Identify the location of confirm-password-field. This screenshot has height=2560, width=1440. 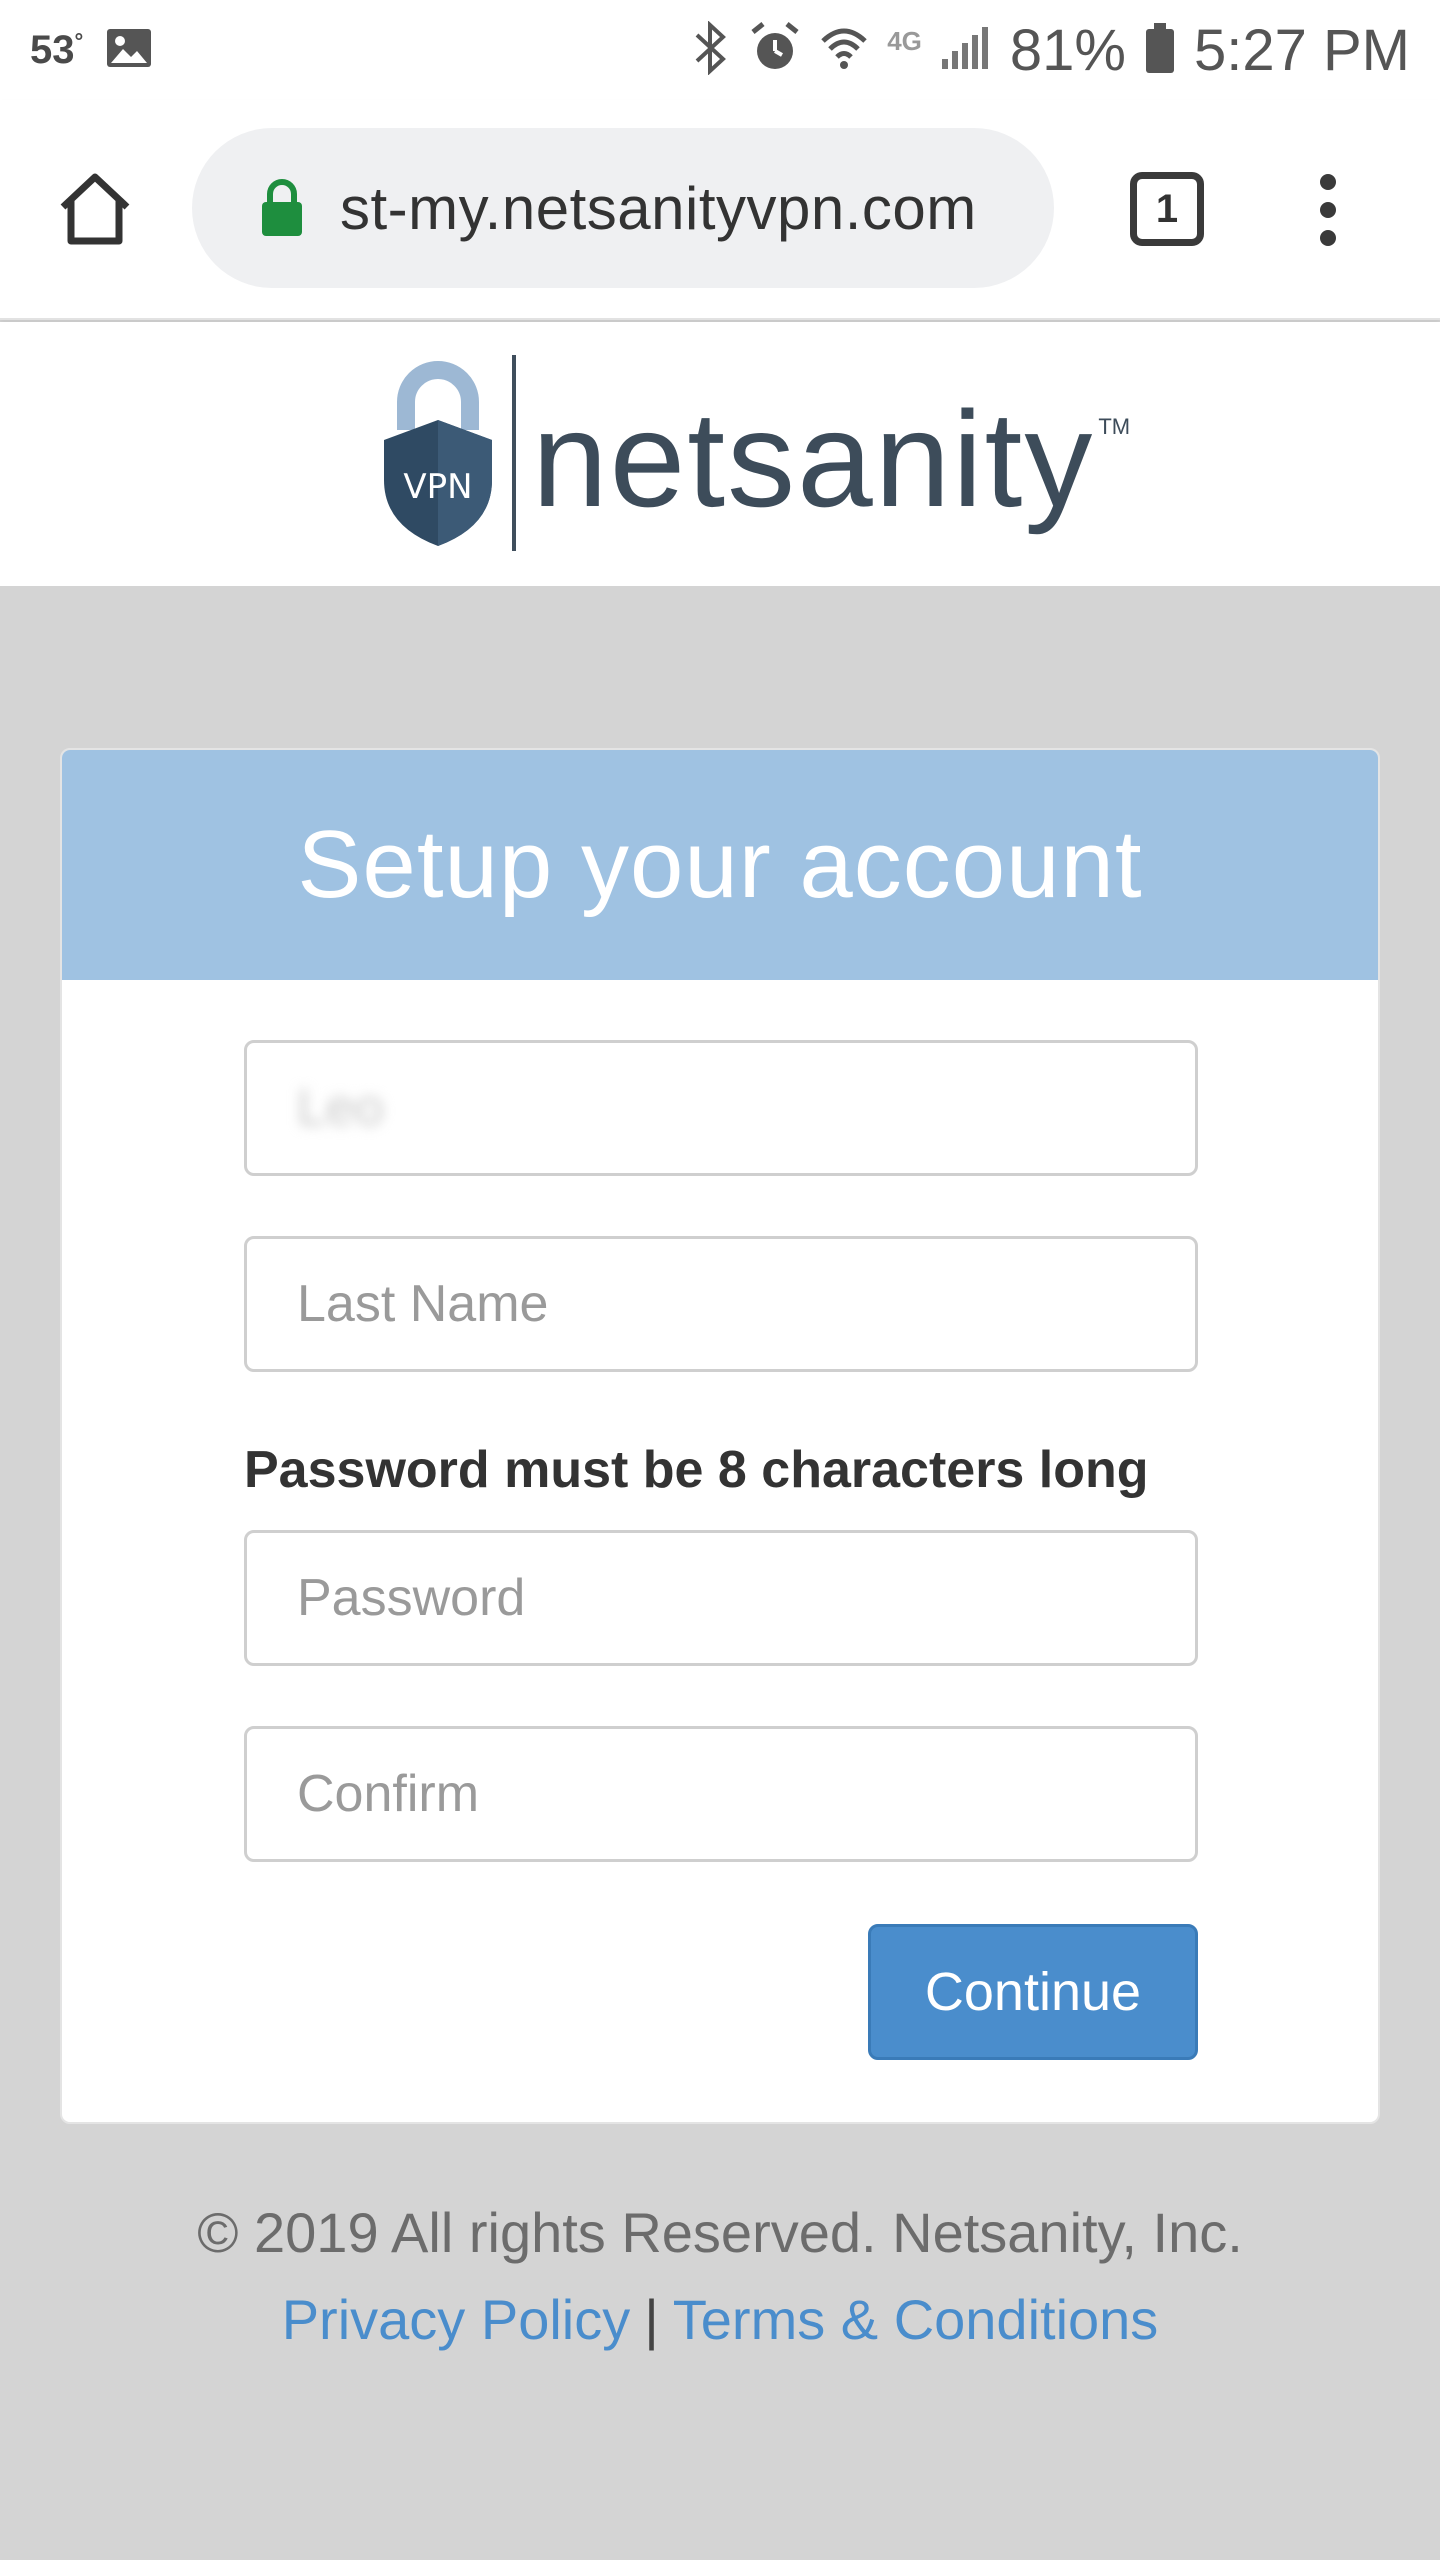
(721, 1794).